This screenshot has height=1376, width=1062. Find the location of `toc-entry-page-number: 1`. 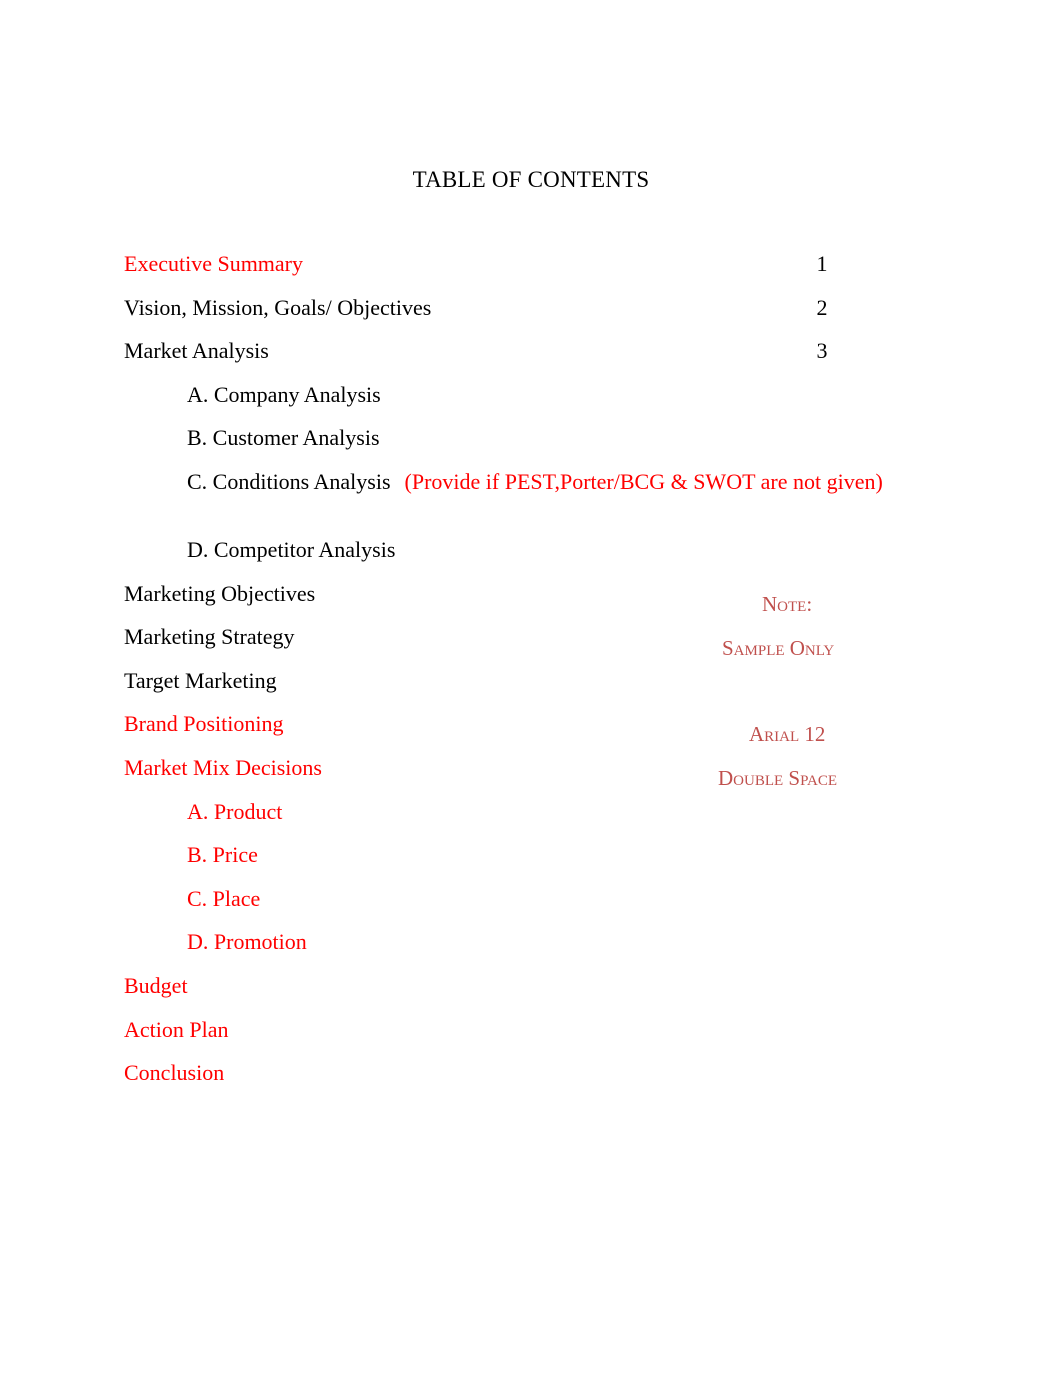

toc-entry-page-number: 1 is located at coordinates (822, 263).